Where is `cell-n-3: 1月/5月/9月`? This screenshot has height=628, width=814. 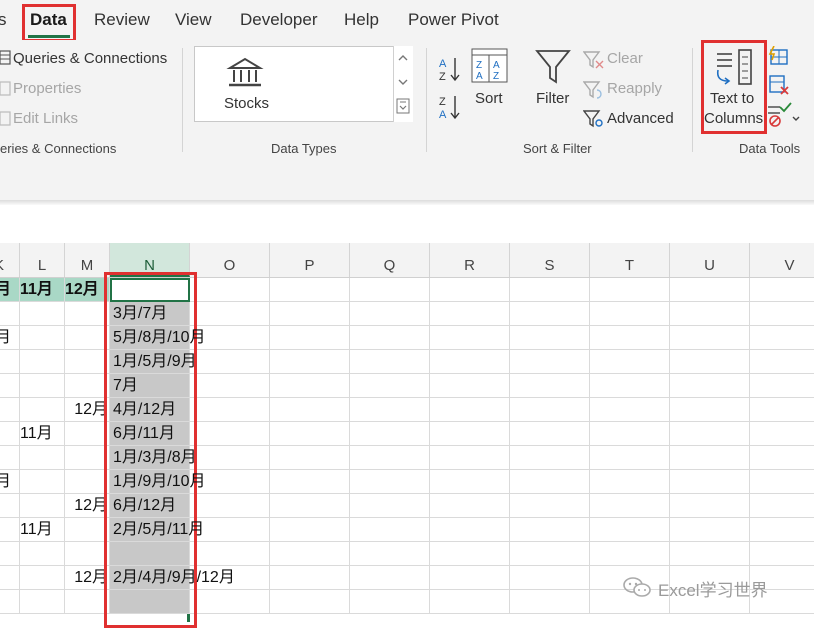
cell-n-3: 1月/5月/9月 is located at coordinates (153, 362).